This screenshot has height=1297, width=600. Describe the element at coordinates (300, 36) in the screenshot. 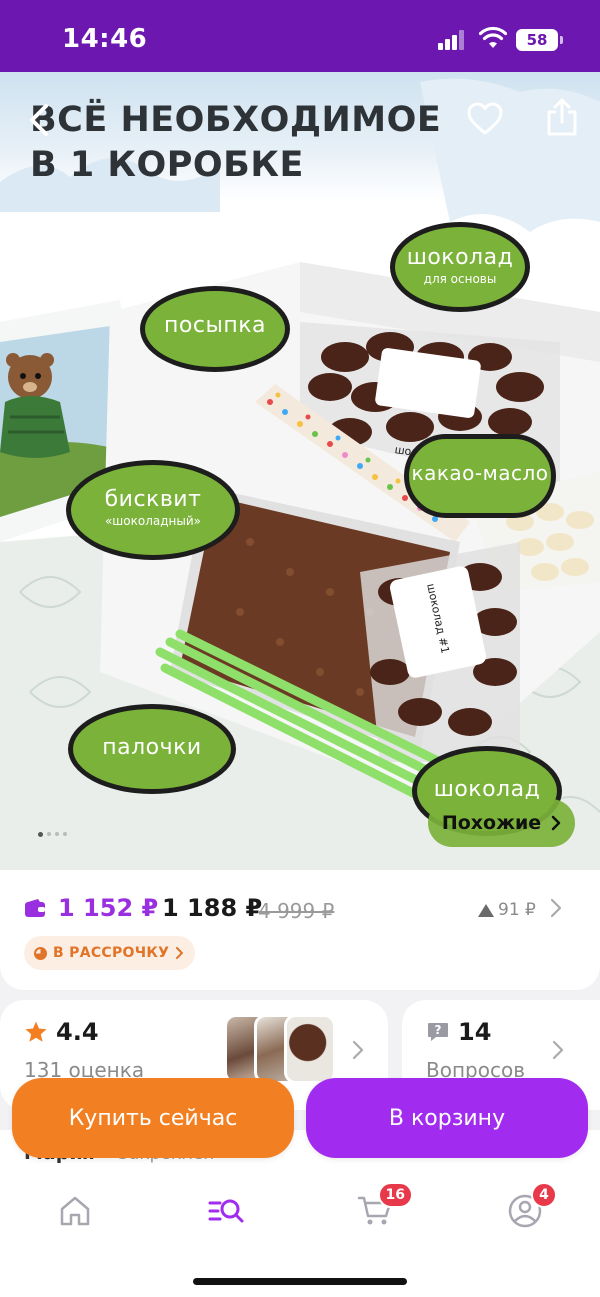

I see `status-bar: 14:46 58` at that location.